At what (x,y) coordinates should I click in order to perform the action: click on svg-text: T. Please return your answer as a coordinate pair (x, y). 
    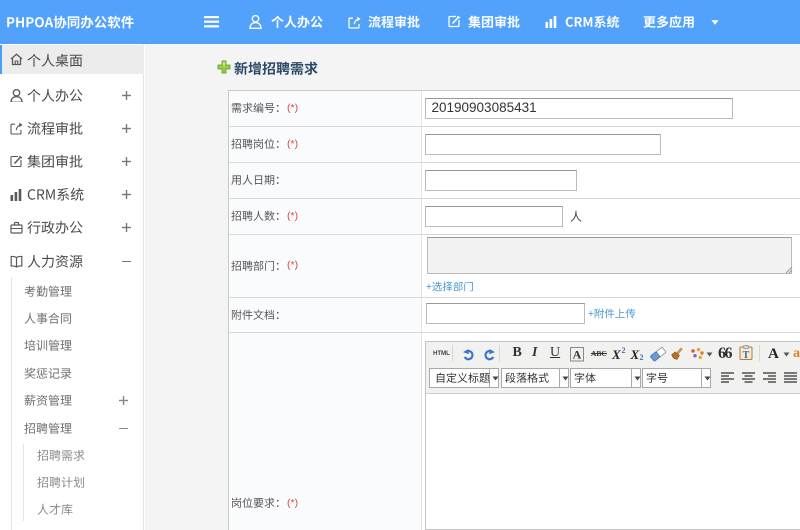
    Looking at the image, I should click on (746, 355).